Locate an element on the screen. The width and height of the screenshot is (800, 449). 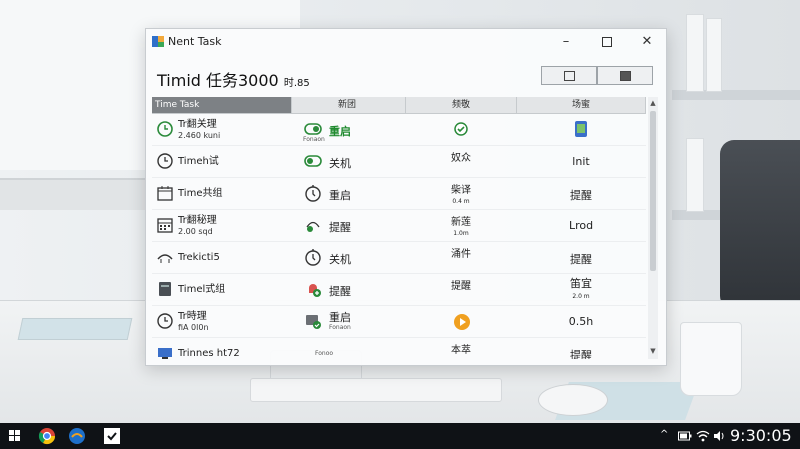
column-header-schedule: 场蜜 is located at coordinates (581, 105).